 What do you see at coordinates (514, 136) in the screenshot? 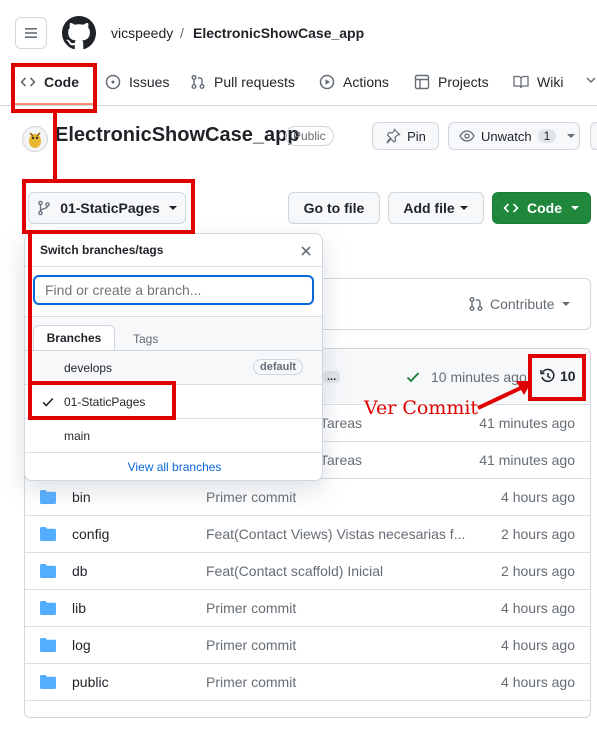
I see `unwatch-button: Unwatch 1` at bounding box center [514, 136].